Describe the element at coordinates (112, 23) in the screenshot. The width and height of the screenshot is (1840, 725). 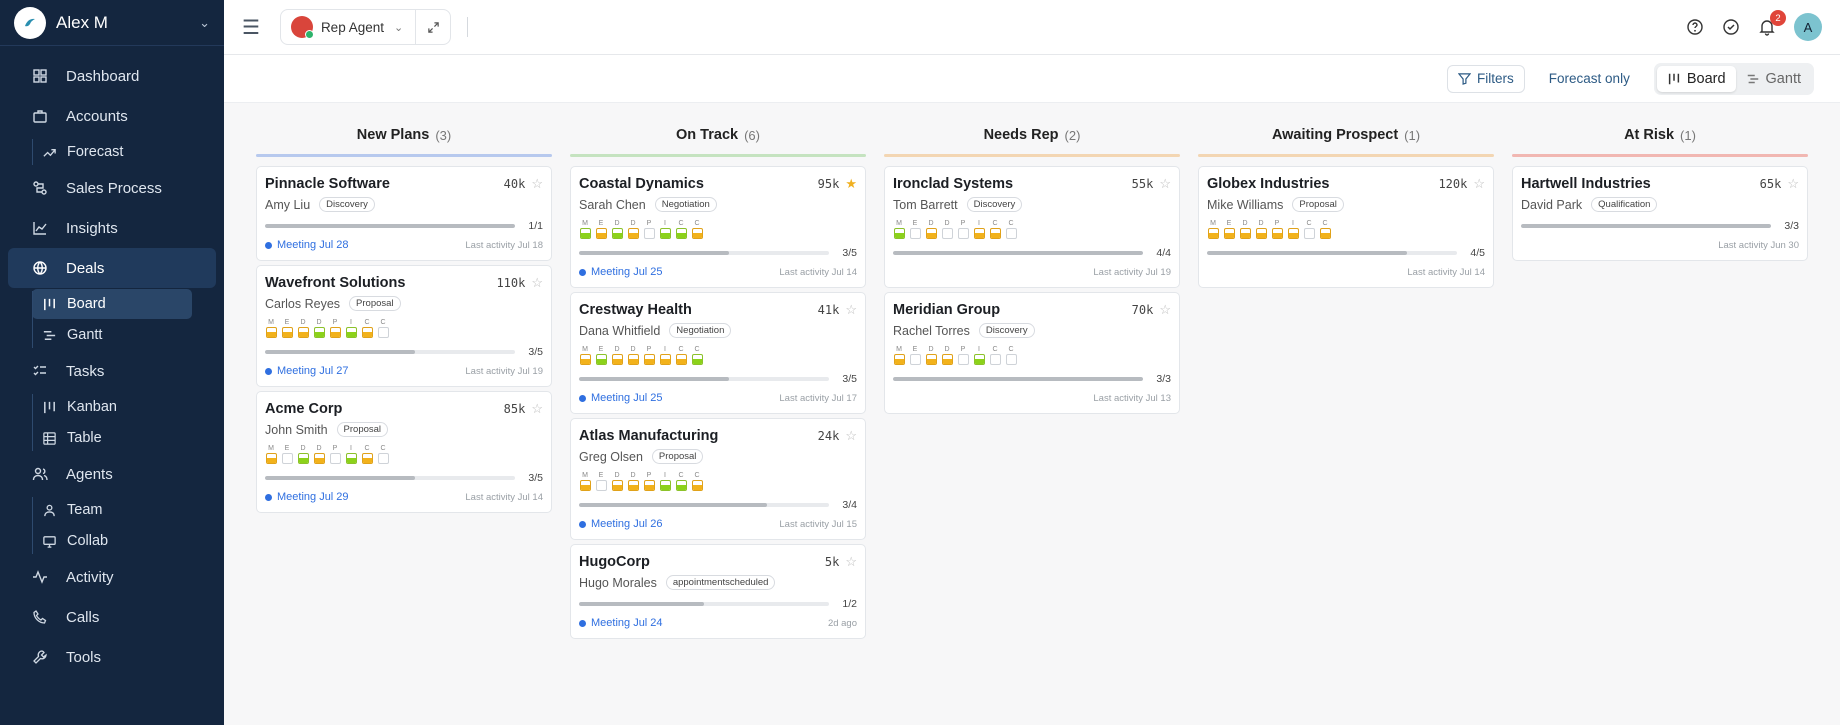
I see `user-switcher: Alex M ⌄` at that location.